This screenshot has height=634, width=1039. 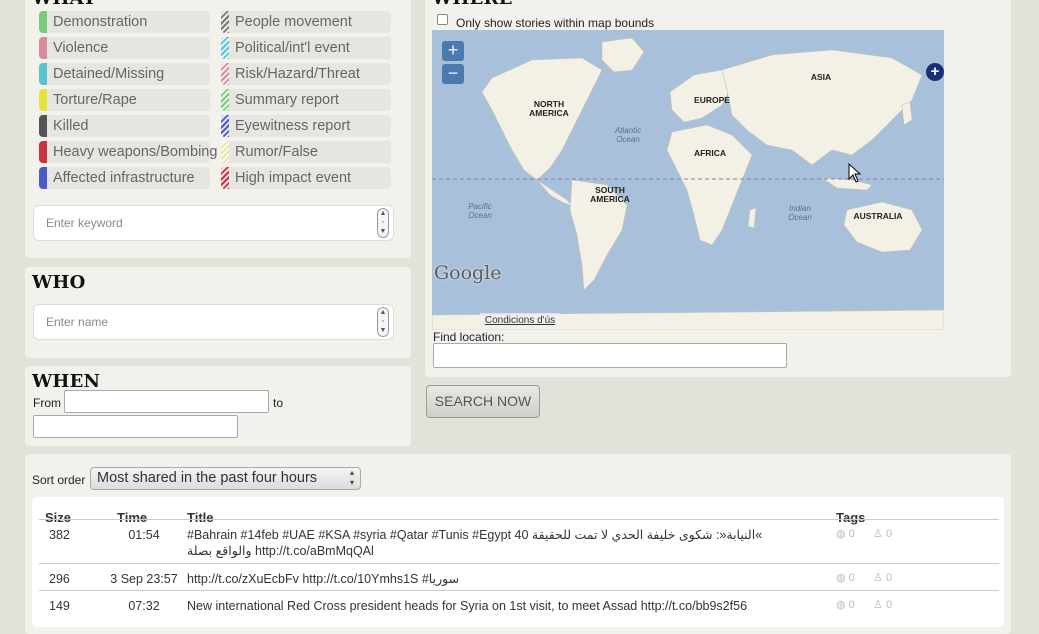 I want to click on from-date-input, so click(x=166, y=401).